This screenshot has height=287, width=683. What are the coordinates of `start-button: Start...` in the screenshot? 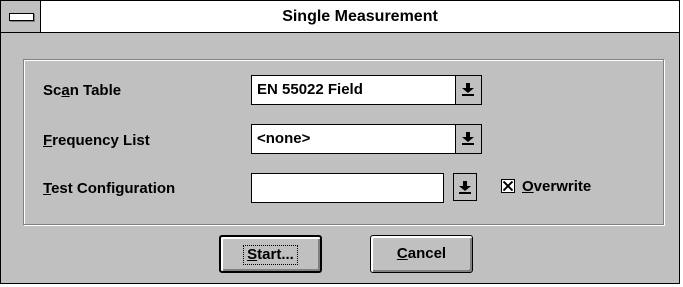 It's located at (270, 254).